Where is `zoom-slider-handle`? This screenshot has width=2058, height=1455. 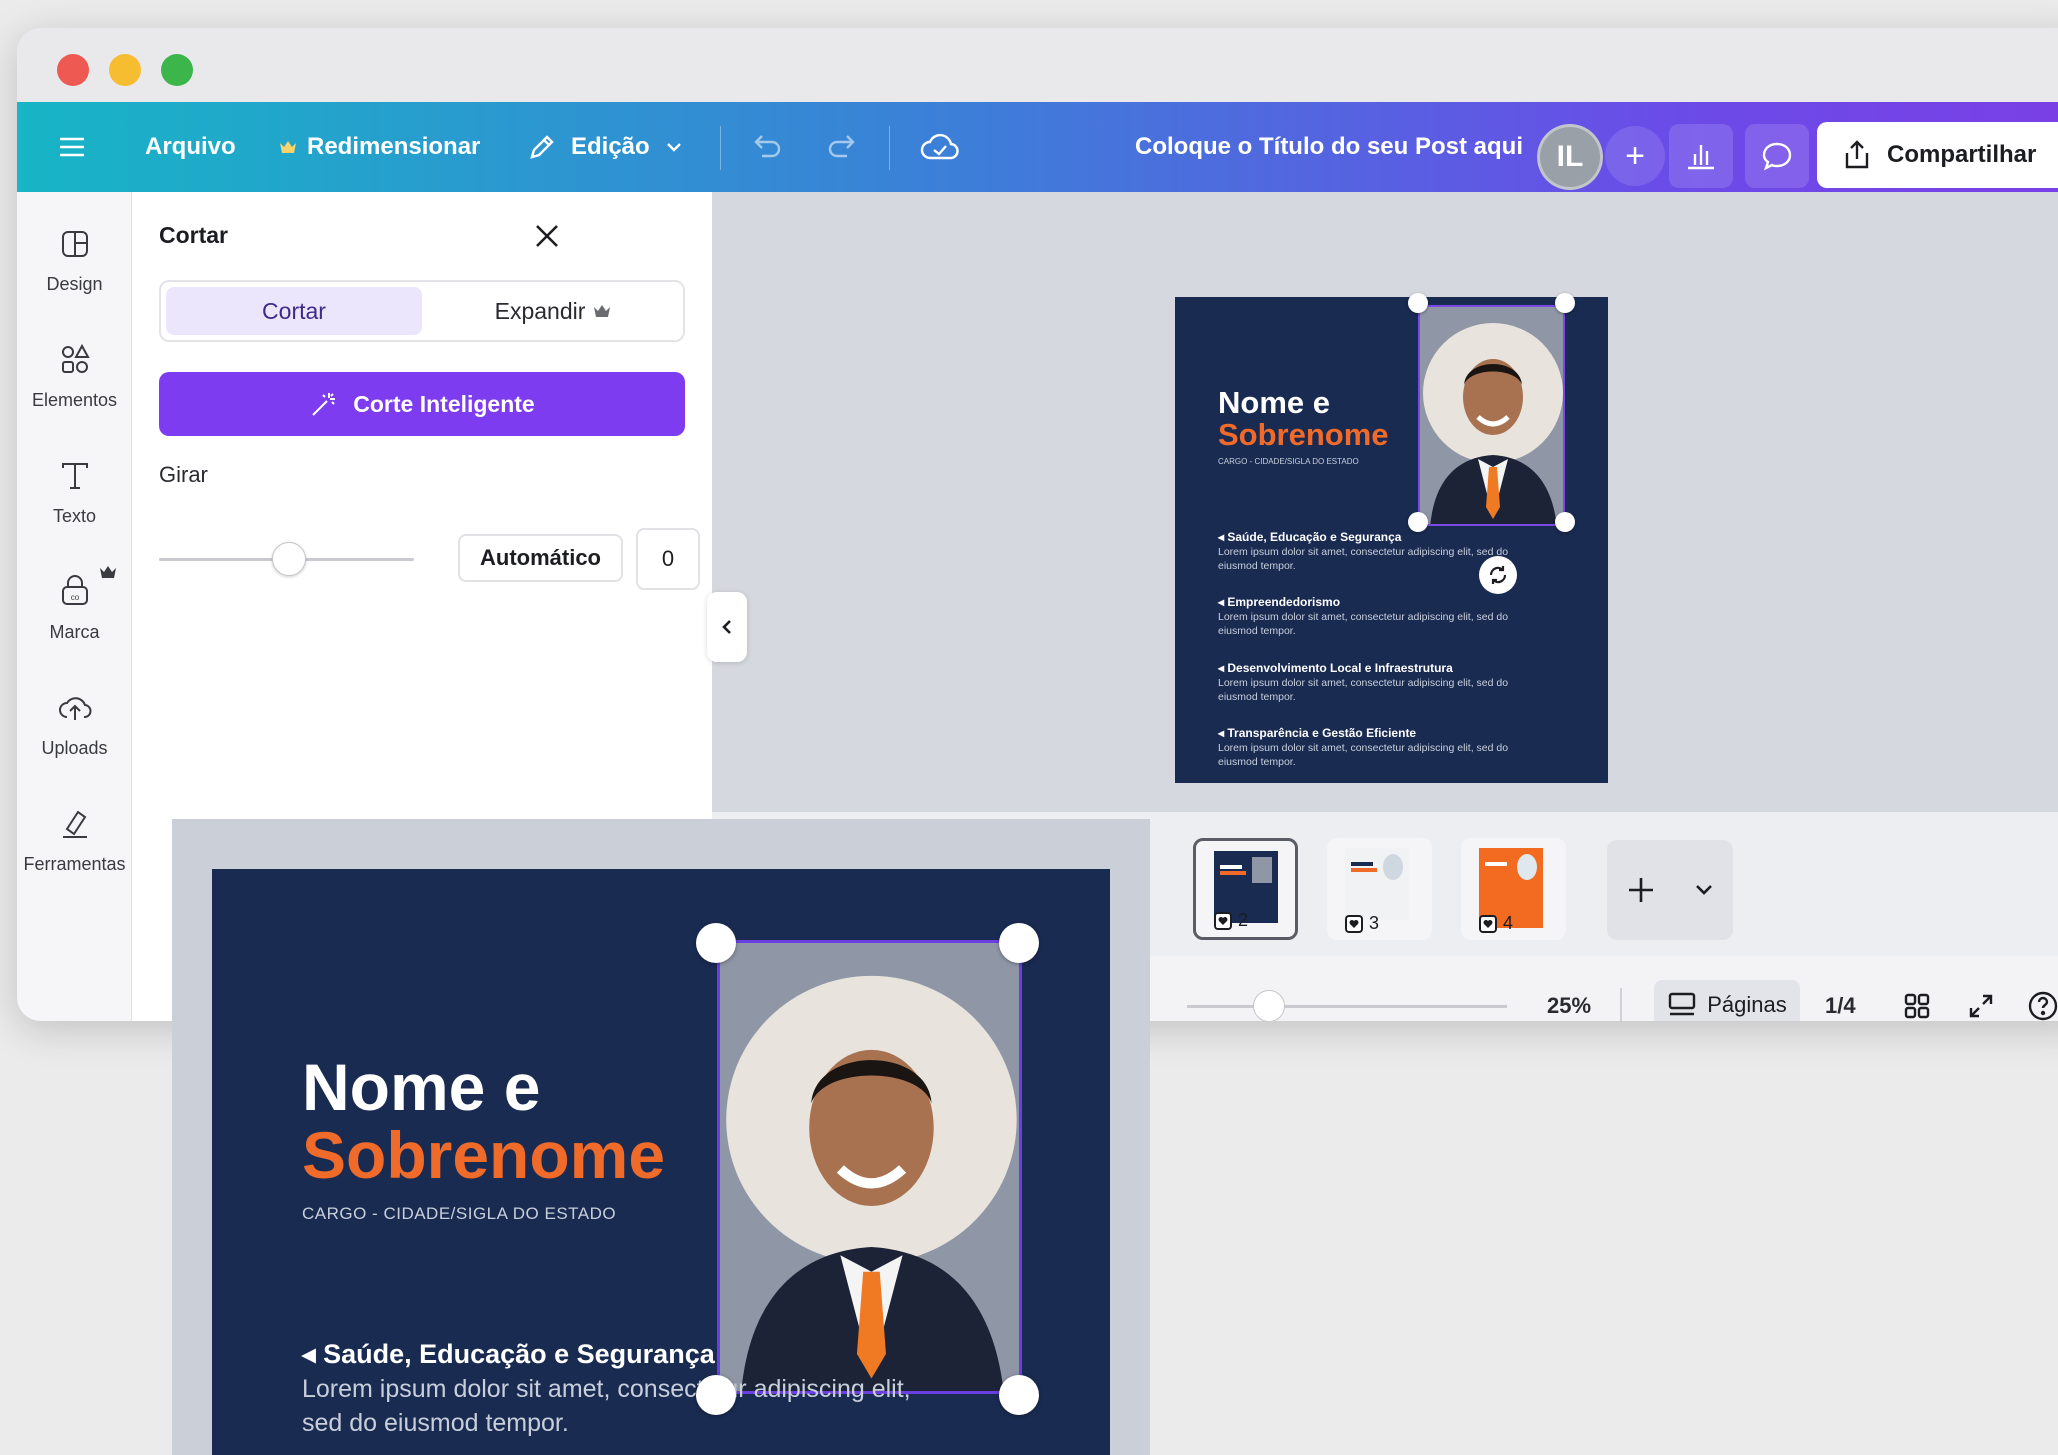 zoom-slider-handle is located at coordinates (1269, 1005).